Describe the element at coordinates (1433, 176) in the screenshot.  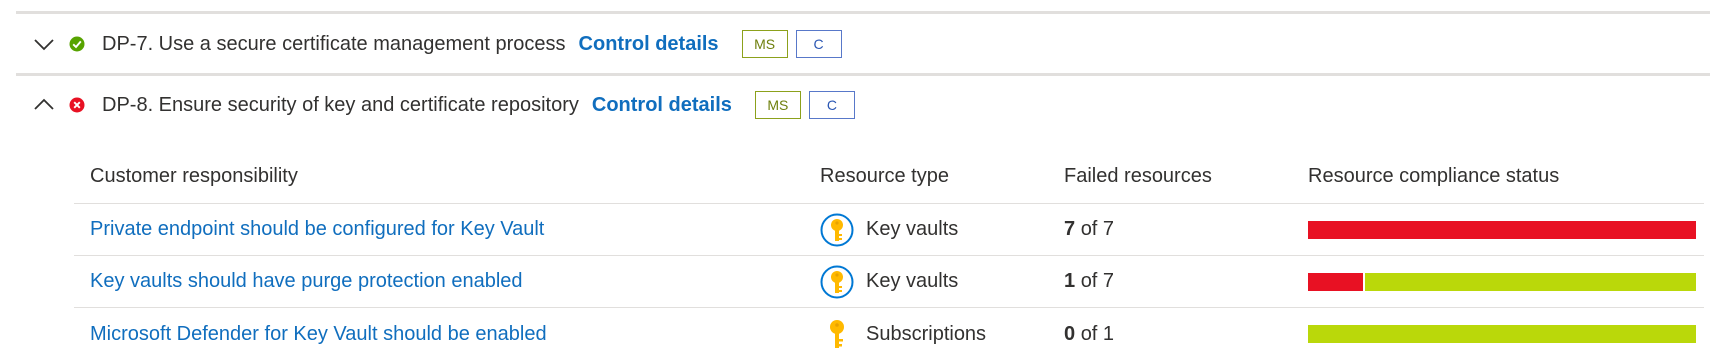
I see `header-compliance-status: Resource compliance status` at that location.